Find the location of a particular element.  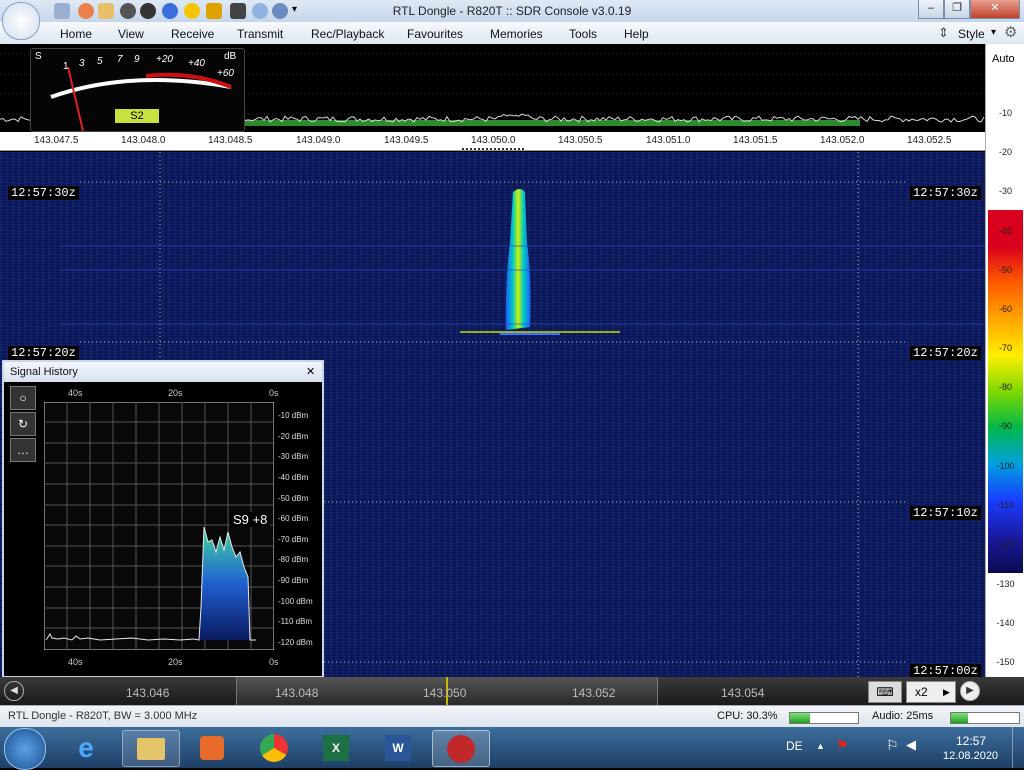

media-player-icon is located at coordinates (212, 747).